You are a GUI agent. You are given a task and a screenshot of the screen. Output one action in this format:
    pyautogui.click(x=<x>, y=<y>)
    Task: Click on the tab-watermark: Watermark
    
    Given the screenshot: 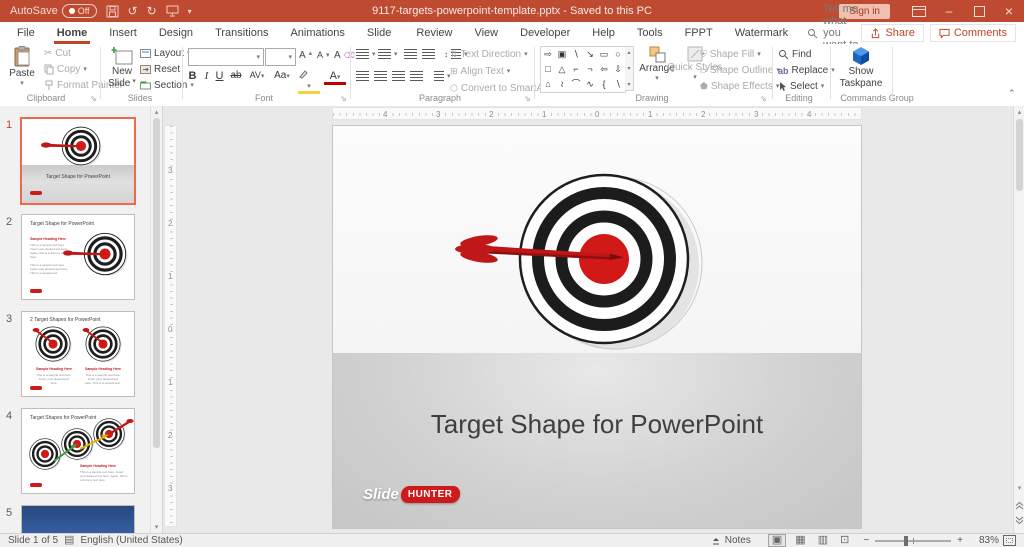 What is the action you would take?
    pyautogui.click(x=761, y=33)
    